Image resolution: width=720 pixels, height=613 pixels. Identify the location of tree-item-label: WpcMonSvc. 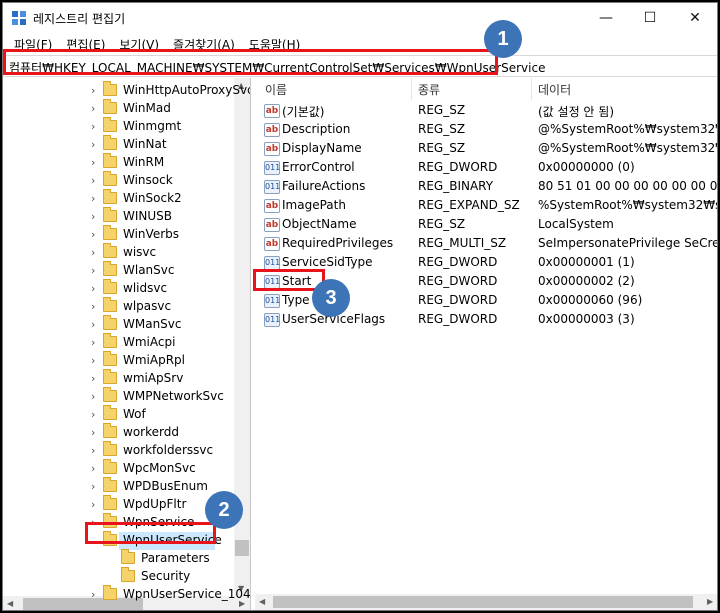
(159, 468).